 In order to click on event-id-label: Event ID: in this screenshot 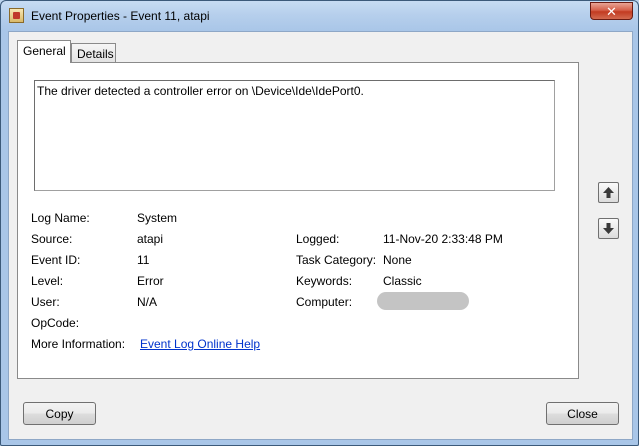, I will do `click(56, 260)`.